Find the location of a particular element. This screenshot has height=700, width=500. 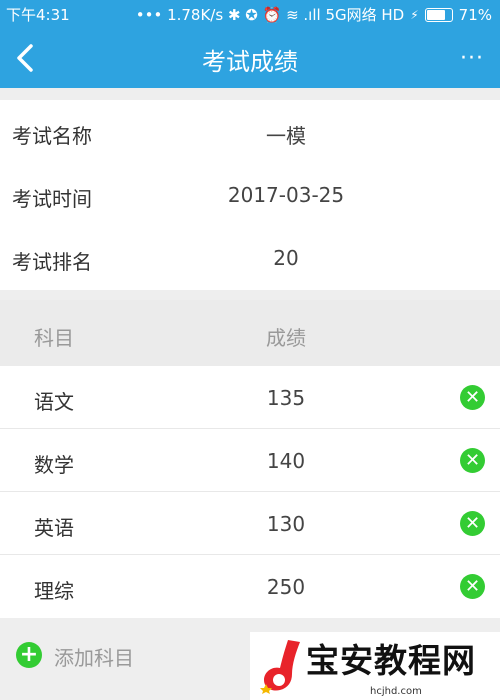

score-table-header: 科目 成绩 is located at coordinates (250, 333).